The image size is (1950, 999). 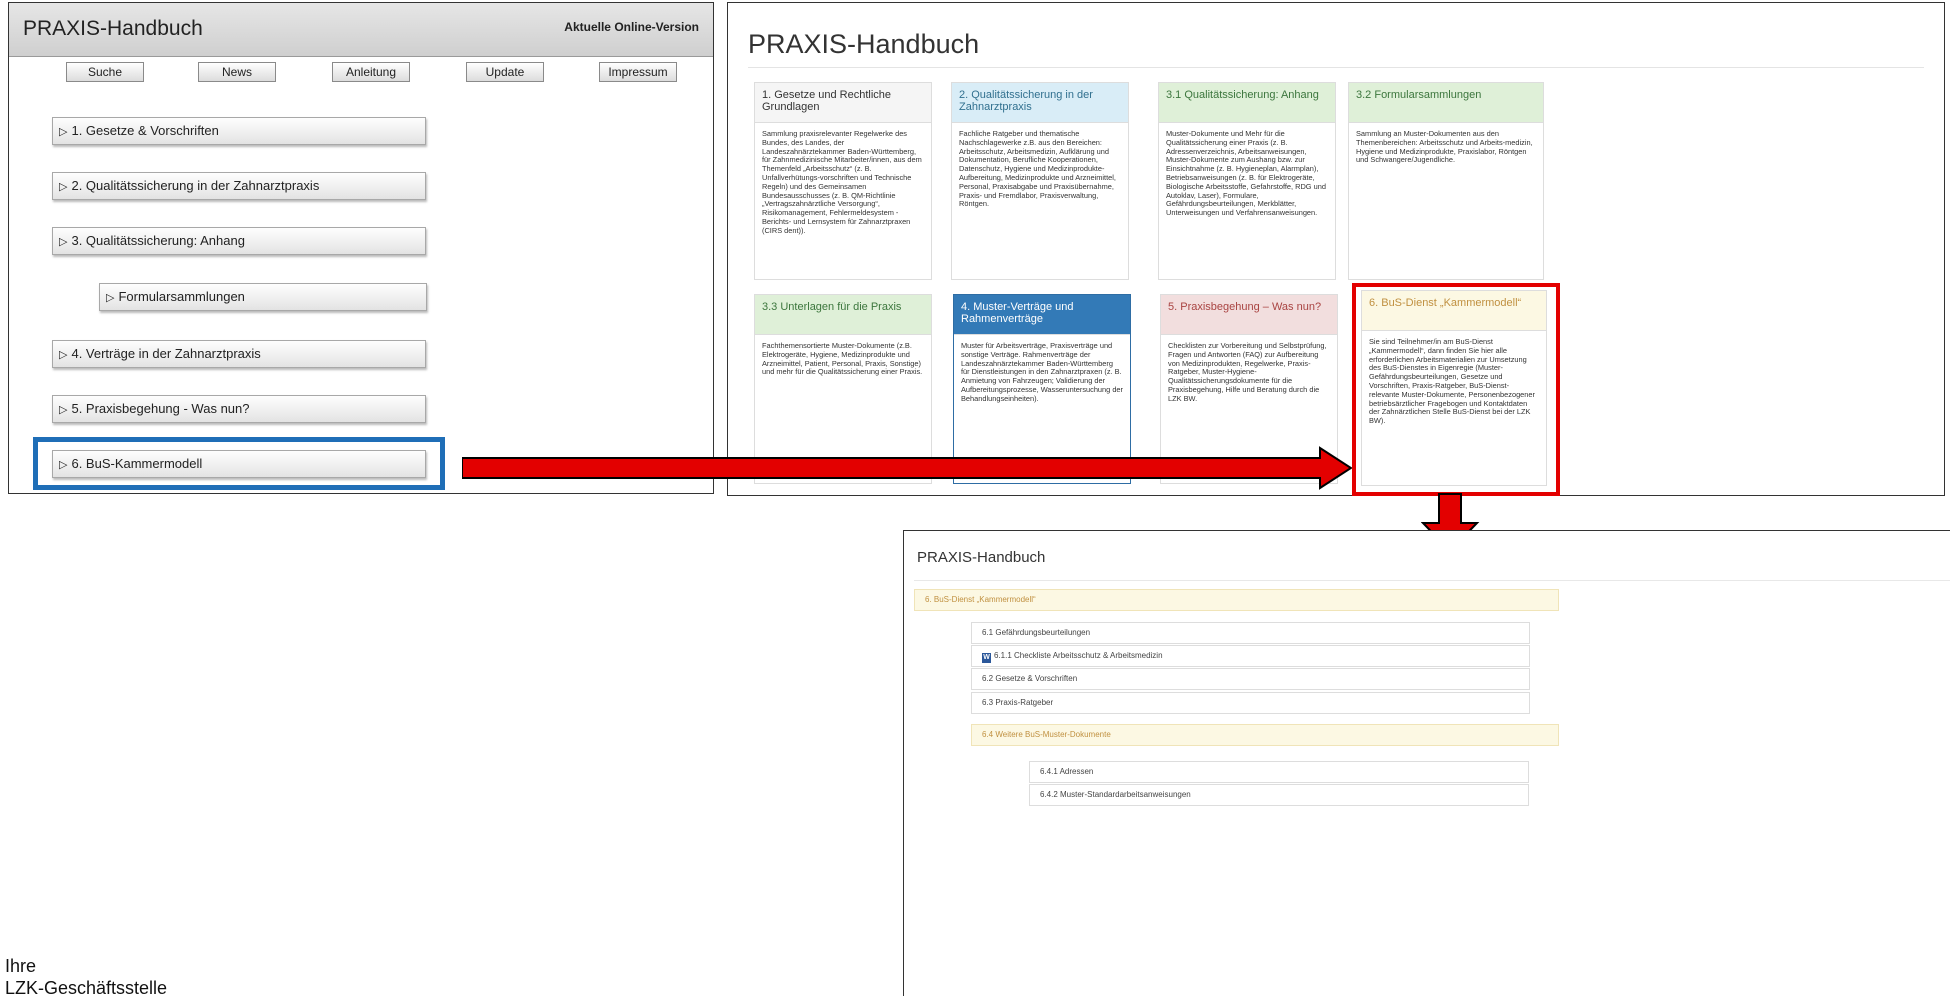 I want to click on new-title: PRAXIS-Handbuch, so click(x=864, y=44).